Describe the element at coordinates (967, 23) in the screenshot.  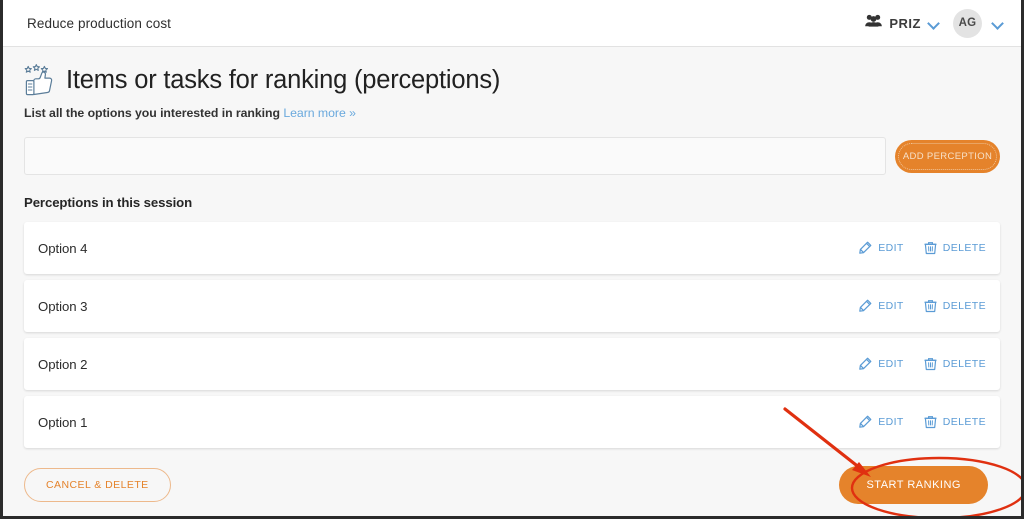
I see `avatar: AG` at that location.